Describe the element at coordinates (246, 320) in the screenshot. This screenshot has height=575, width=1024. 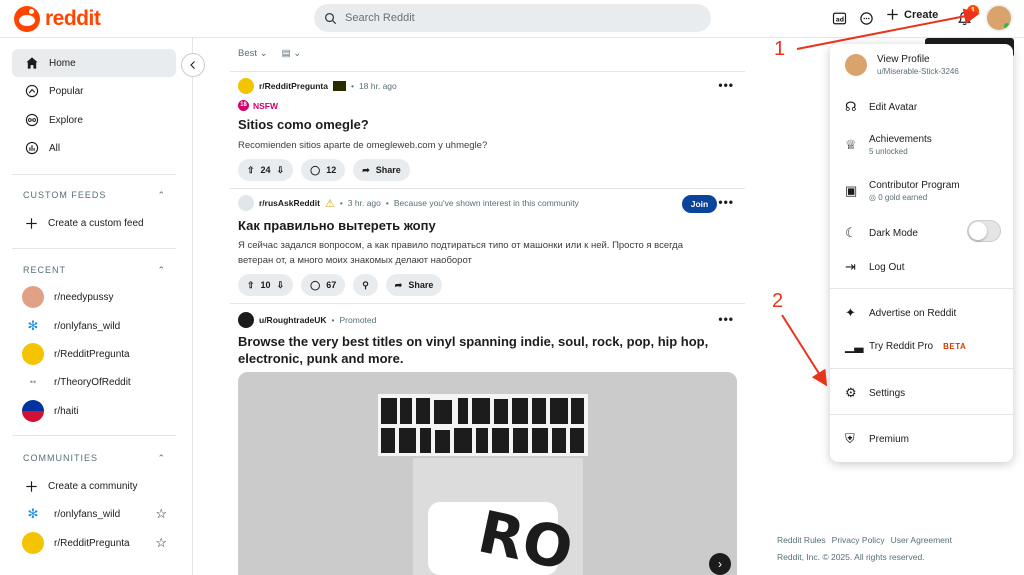
I see `advertiser-avatar` at that location.